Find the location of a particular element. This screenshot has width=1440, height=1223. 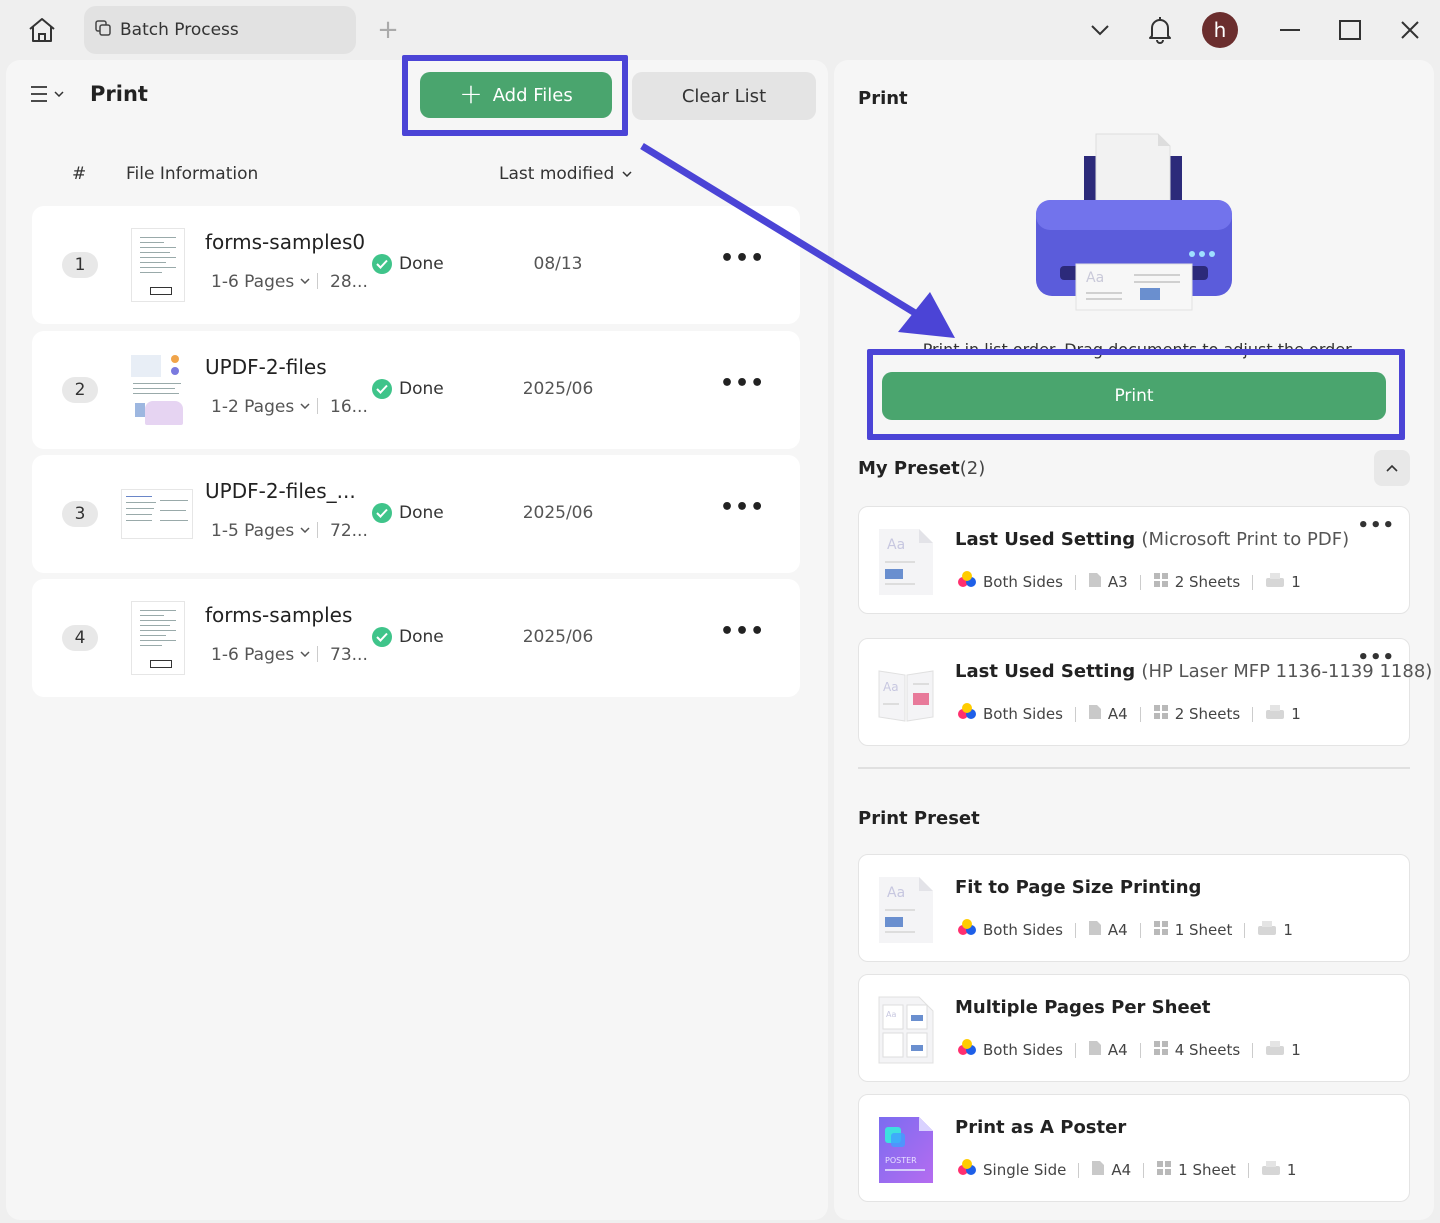

home-icon is located at coordinates (42, 30).